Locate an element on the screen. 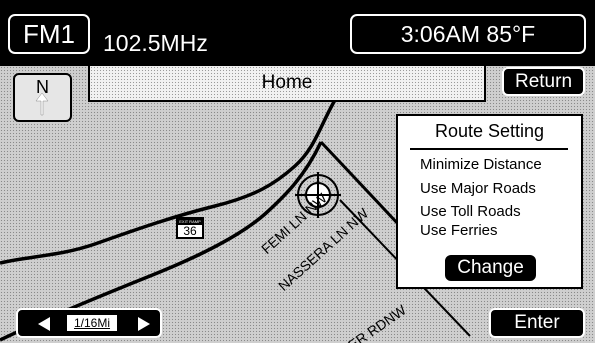 Image resolution: width=595 pixels, height=343 pixels. route-option-major-roads: Use Major Roads is located at coordinates (478, 188).